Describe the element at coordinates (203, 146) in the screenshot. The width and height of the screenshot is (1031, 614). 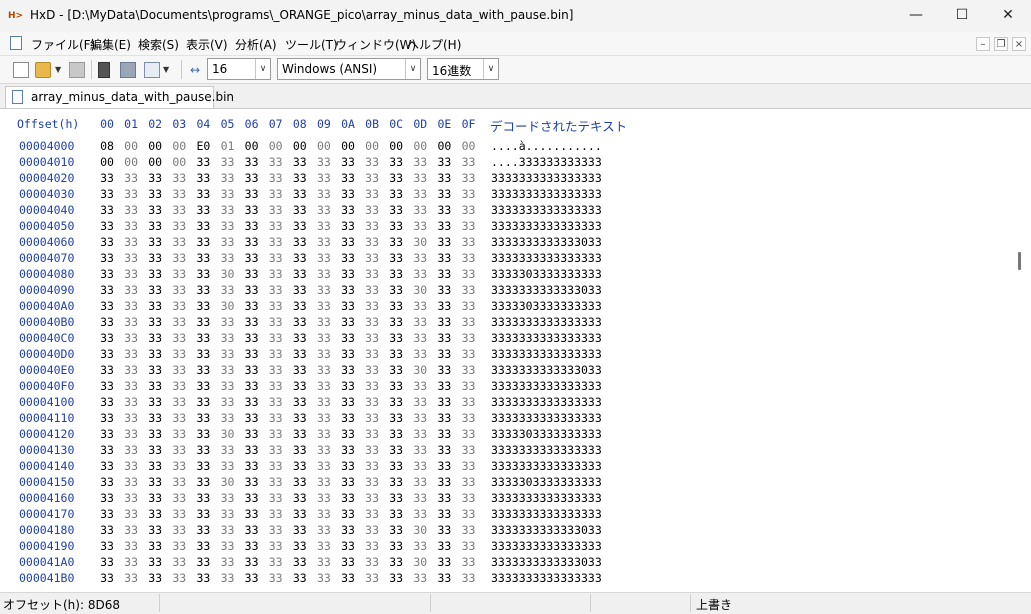
I see `hex-byte: E0` at that location.